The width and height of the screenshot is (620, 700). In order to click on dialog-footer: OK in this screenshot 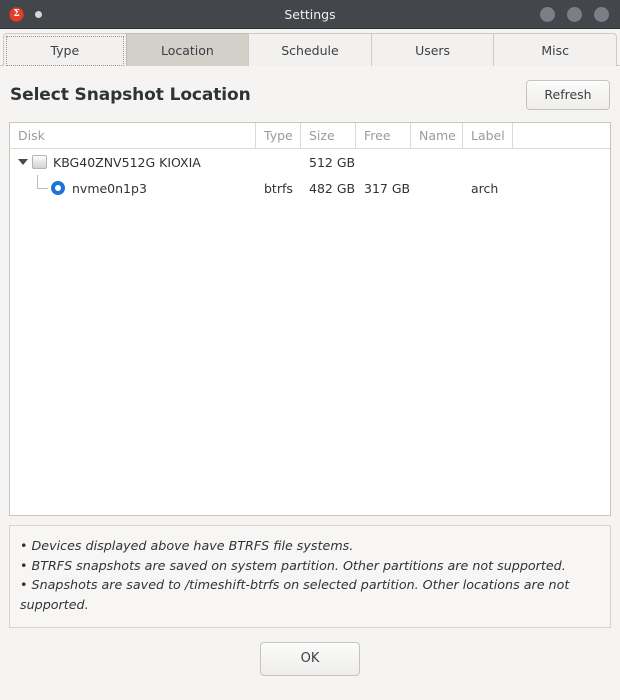, I will do `click(310, 664)`.